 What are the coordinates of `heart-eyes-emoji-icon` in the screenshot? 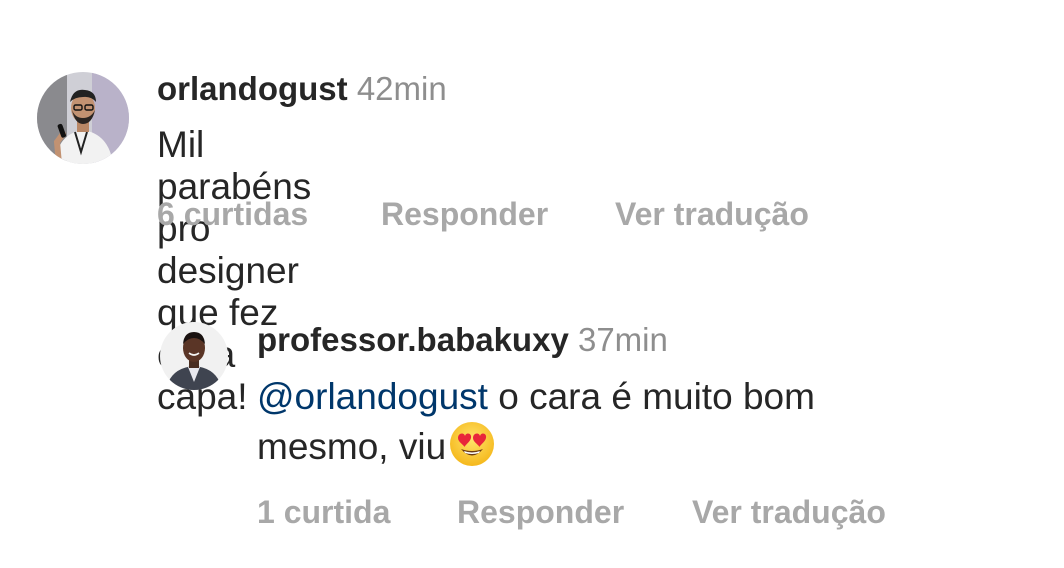 It's located at (472, 444).